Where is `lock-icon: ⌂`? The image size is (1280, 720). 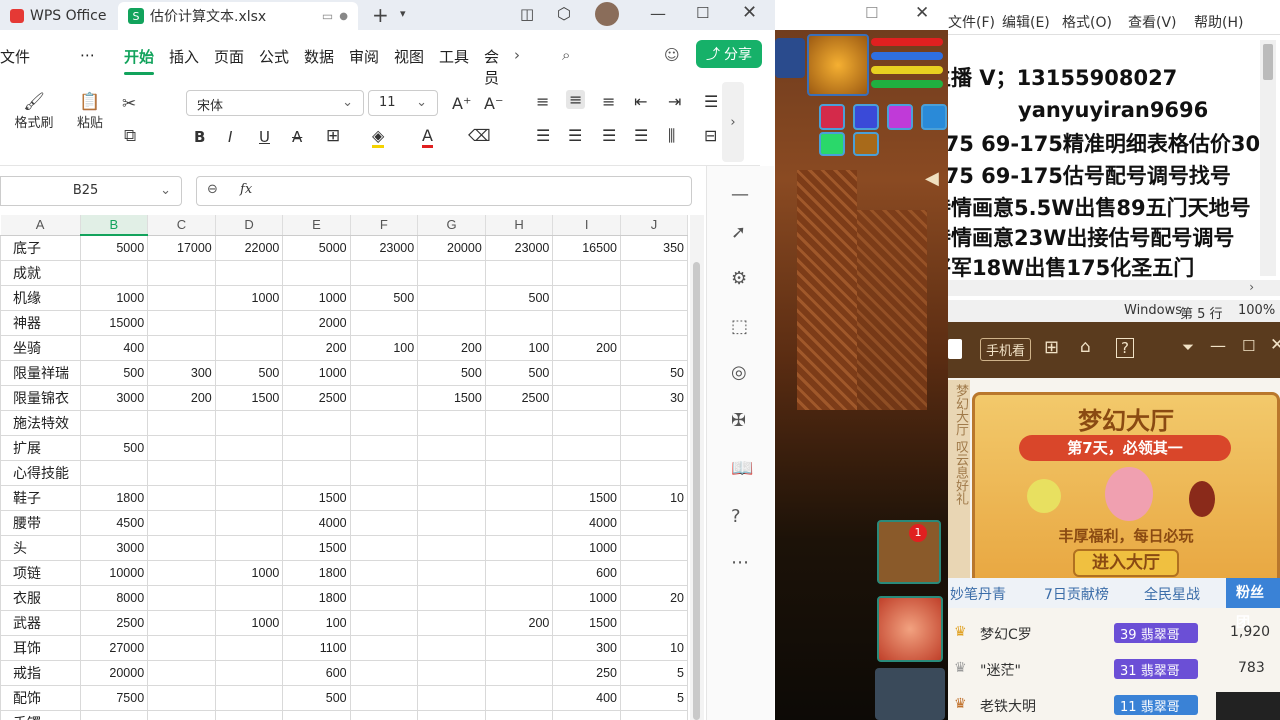
lock-icon: ⌂ is located at coordinates (1085, 347).